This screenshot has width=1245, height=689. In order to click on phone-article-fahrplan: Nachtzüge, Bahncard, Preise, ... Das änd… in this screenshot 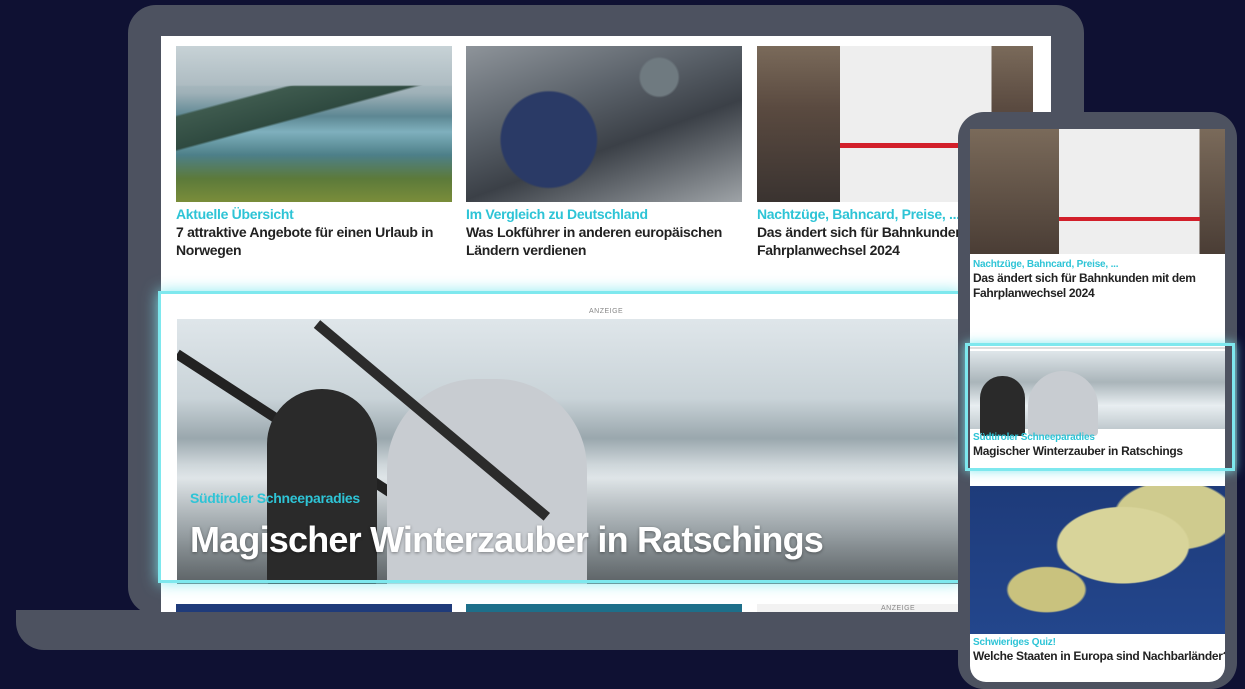, I will do `click(1097, 278)`.